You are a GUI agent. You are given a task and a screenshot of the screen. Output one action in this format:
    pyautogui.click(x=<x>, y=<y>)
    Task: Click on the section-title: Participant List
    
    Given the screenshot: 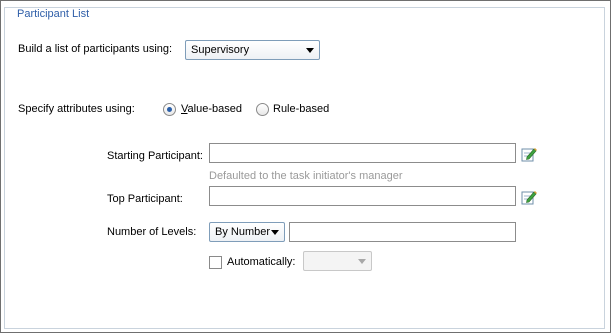 What is the action you would take?
    pyautogui.click(x=53, y=14)
    